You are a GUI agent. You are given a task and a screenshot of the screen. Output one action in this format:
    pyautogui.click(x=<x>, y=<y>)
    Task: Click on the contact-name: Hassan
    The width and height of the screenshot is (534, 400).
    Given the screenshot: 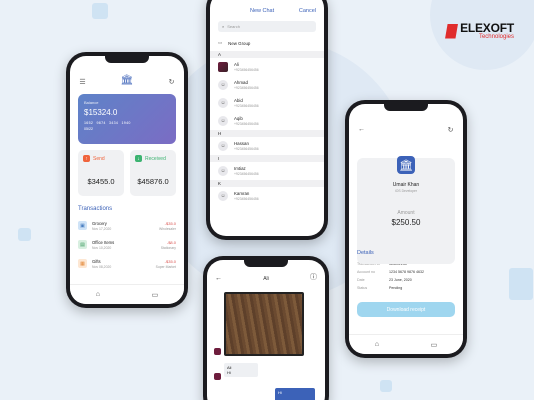 What is the action you would take?
    pyautogui.click(x=241, y=143)
    